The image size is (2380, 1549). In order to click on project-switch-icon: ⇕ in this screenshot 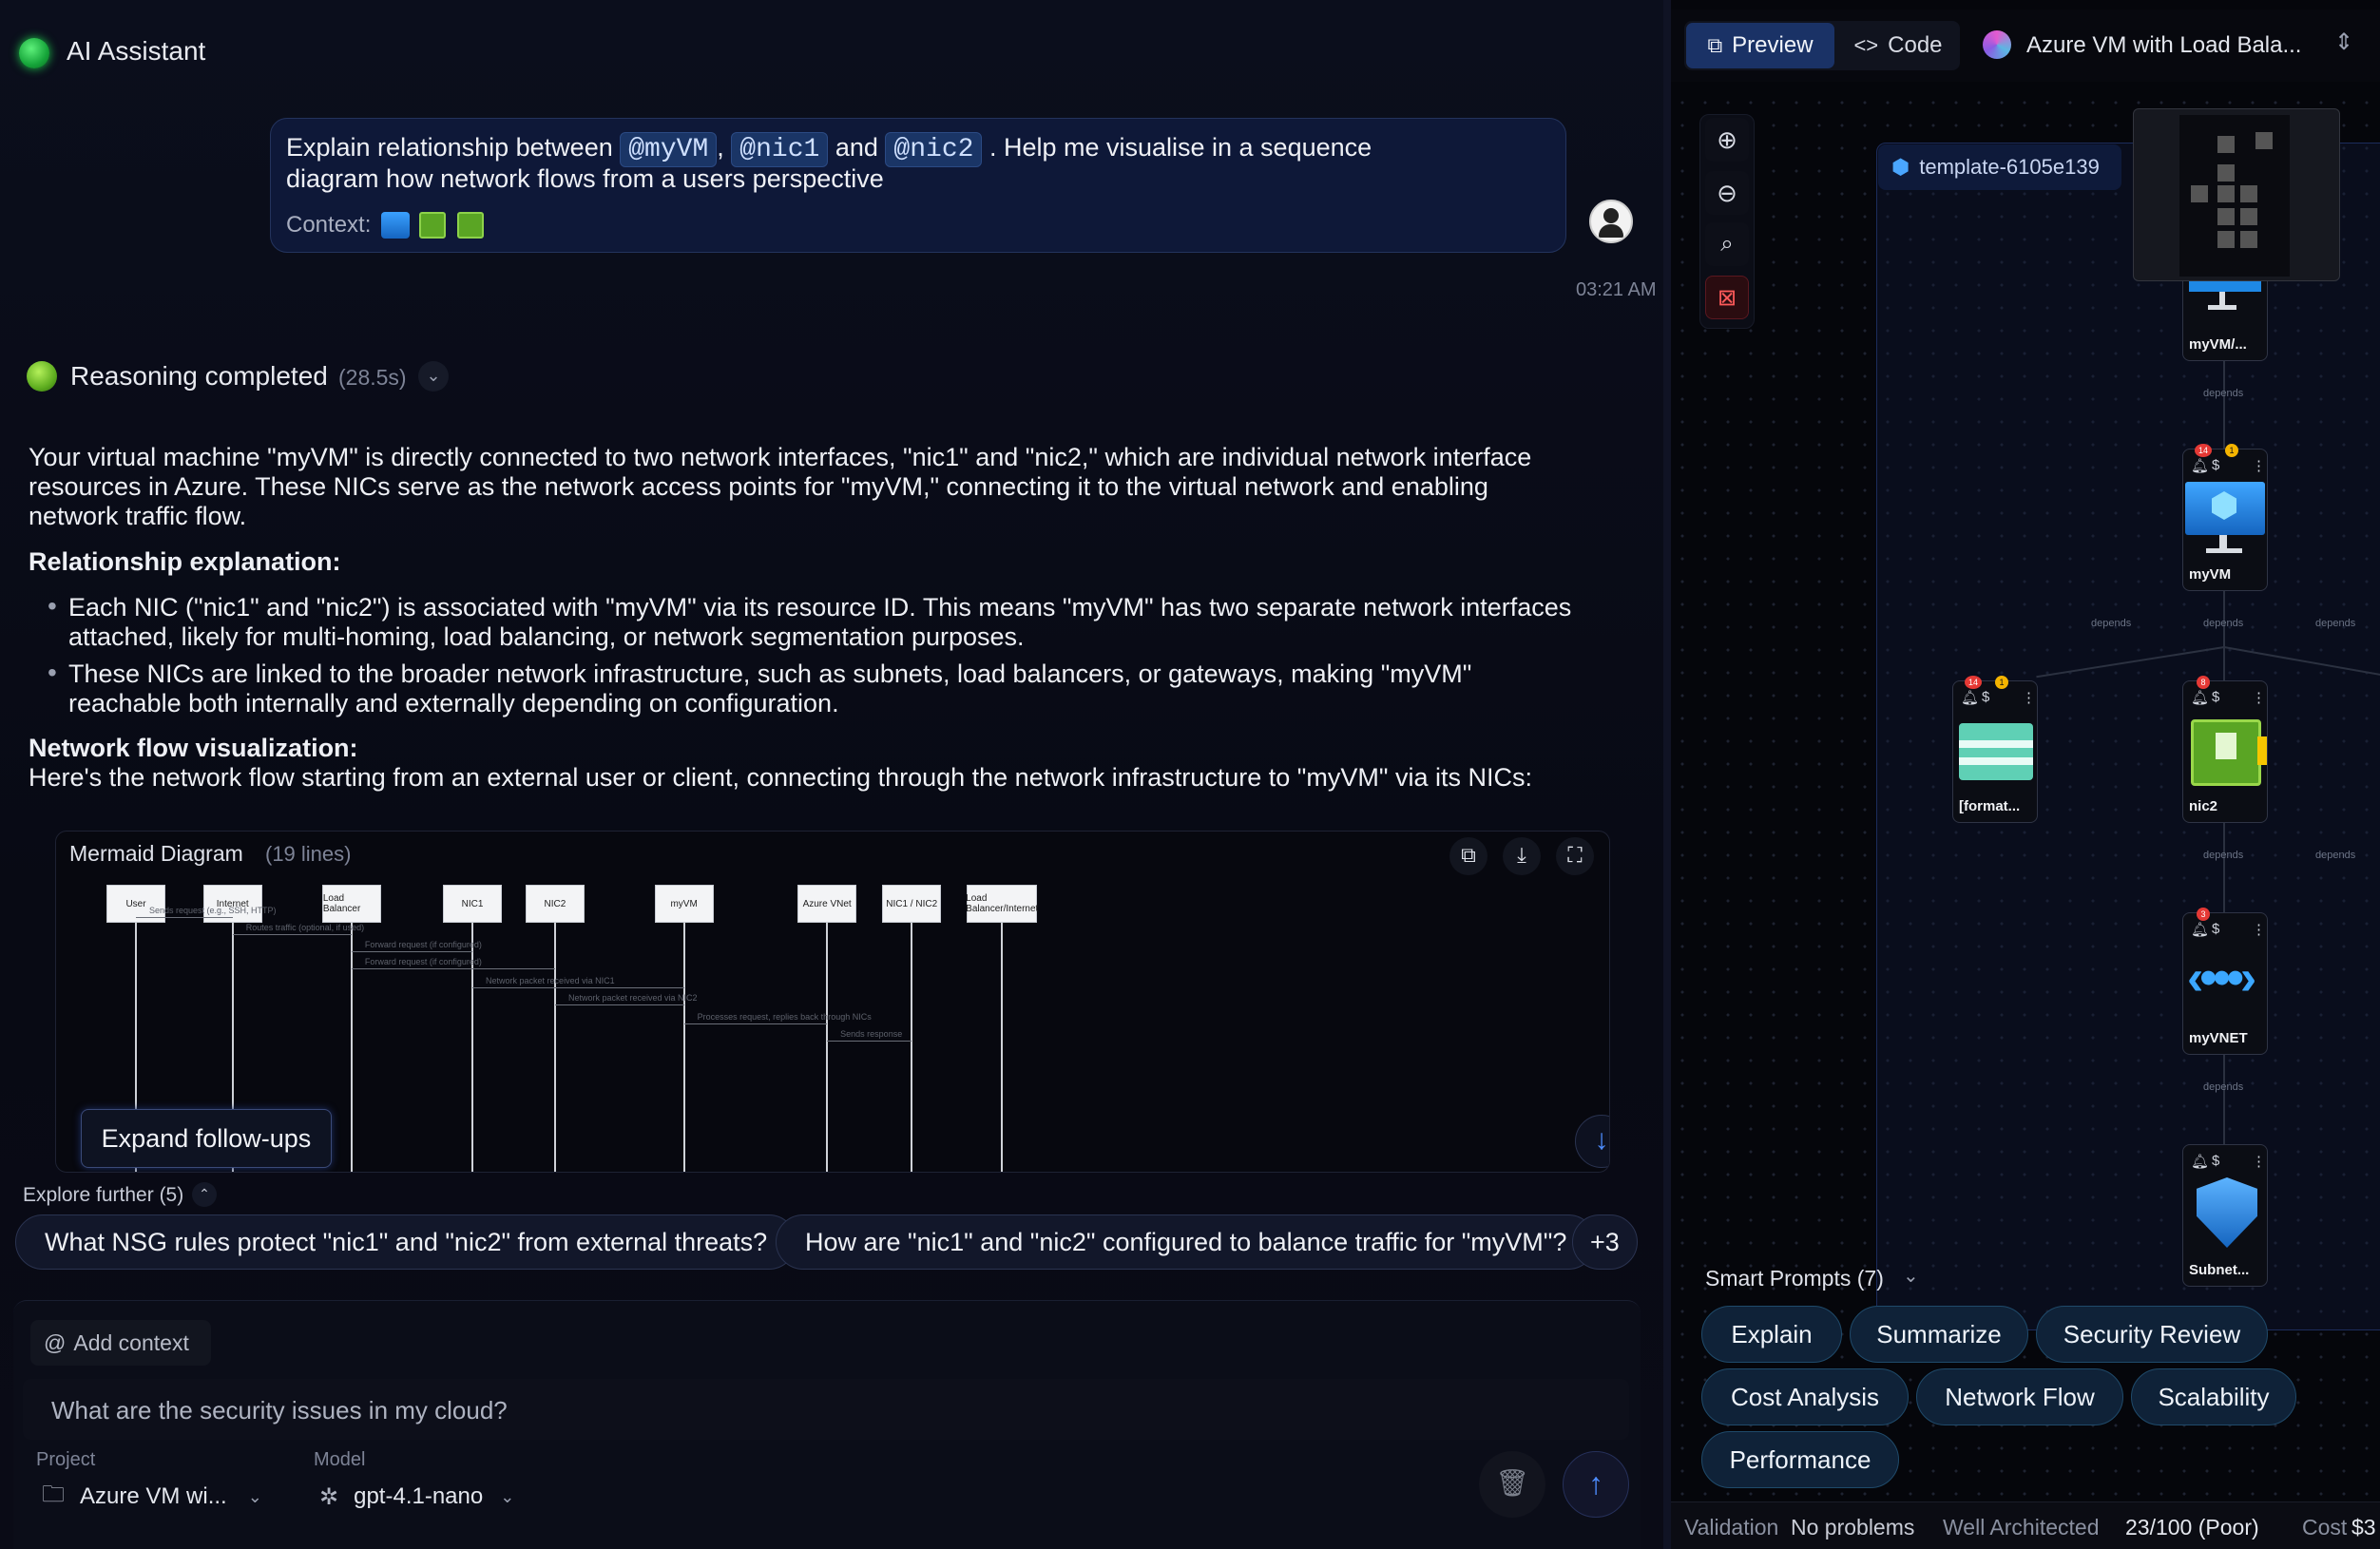, I will do `click(2343, 42)`.